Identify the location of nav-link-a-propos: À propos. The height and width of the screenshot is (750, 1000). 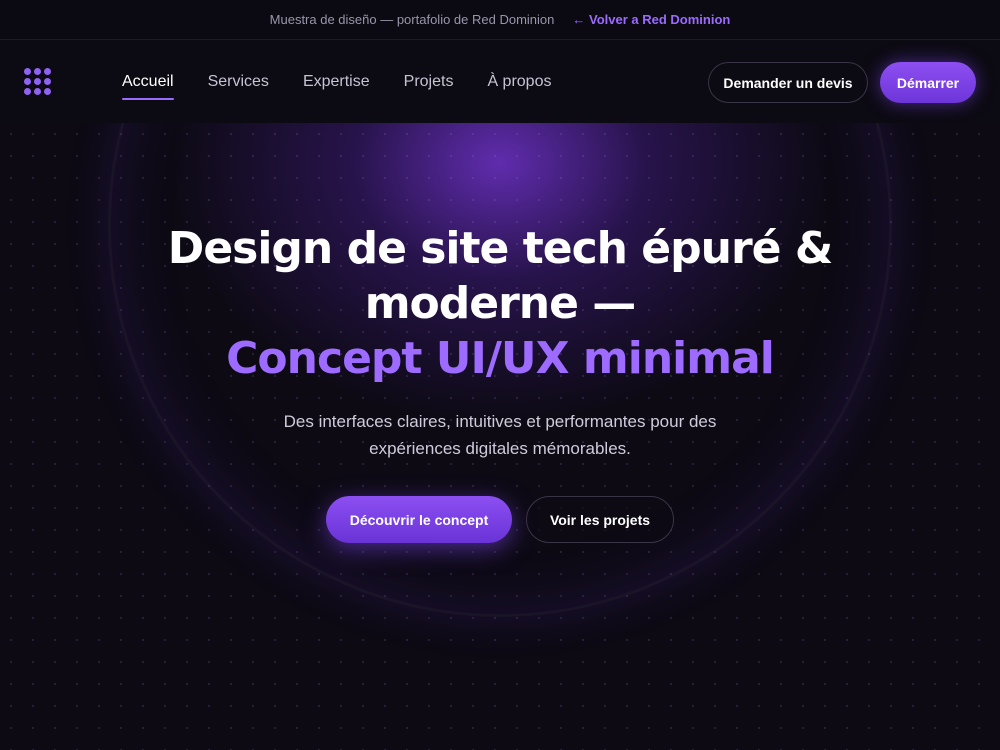
(519, 82).